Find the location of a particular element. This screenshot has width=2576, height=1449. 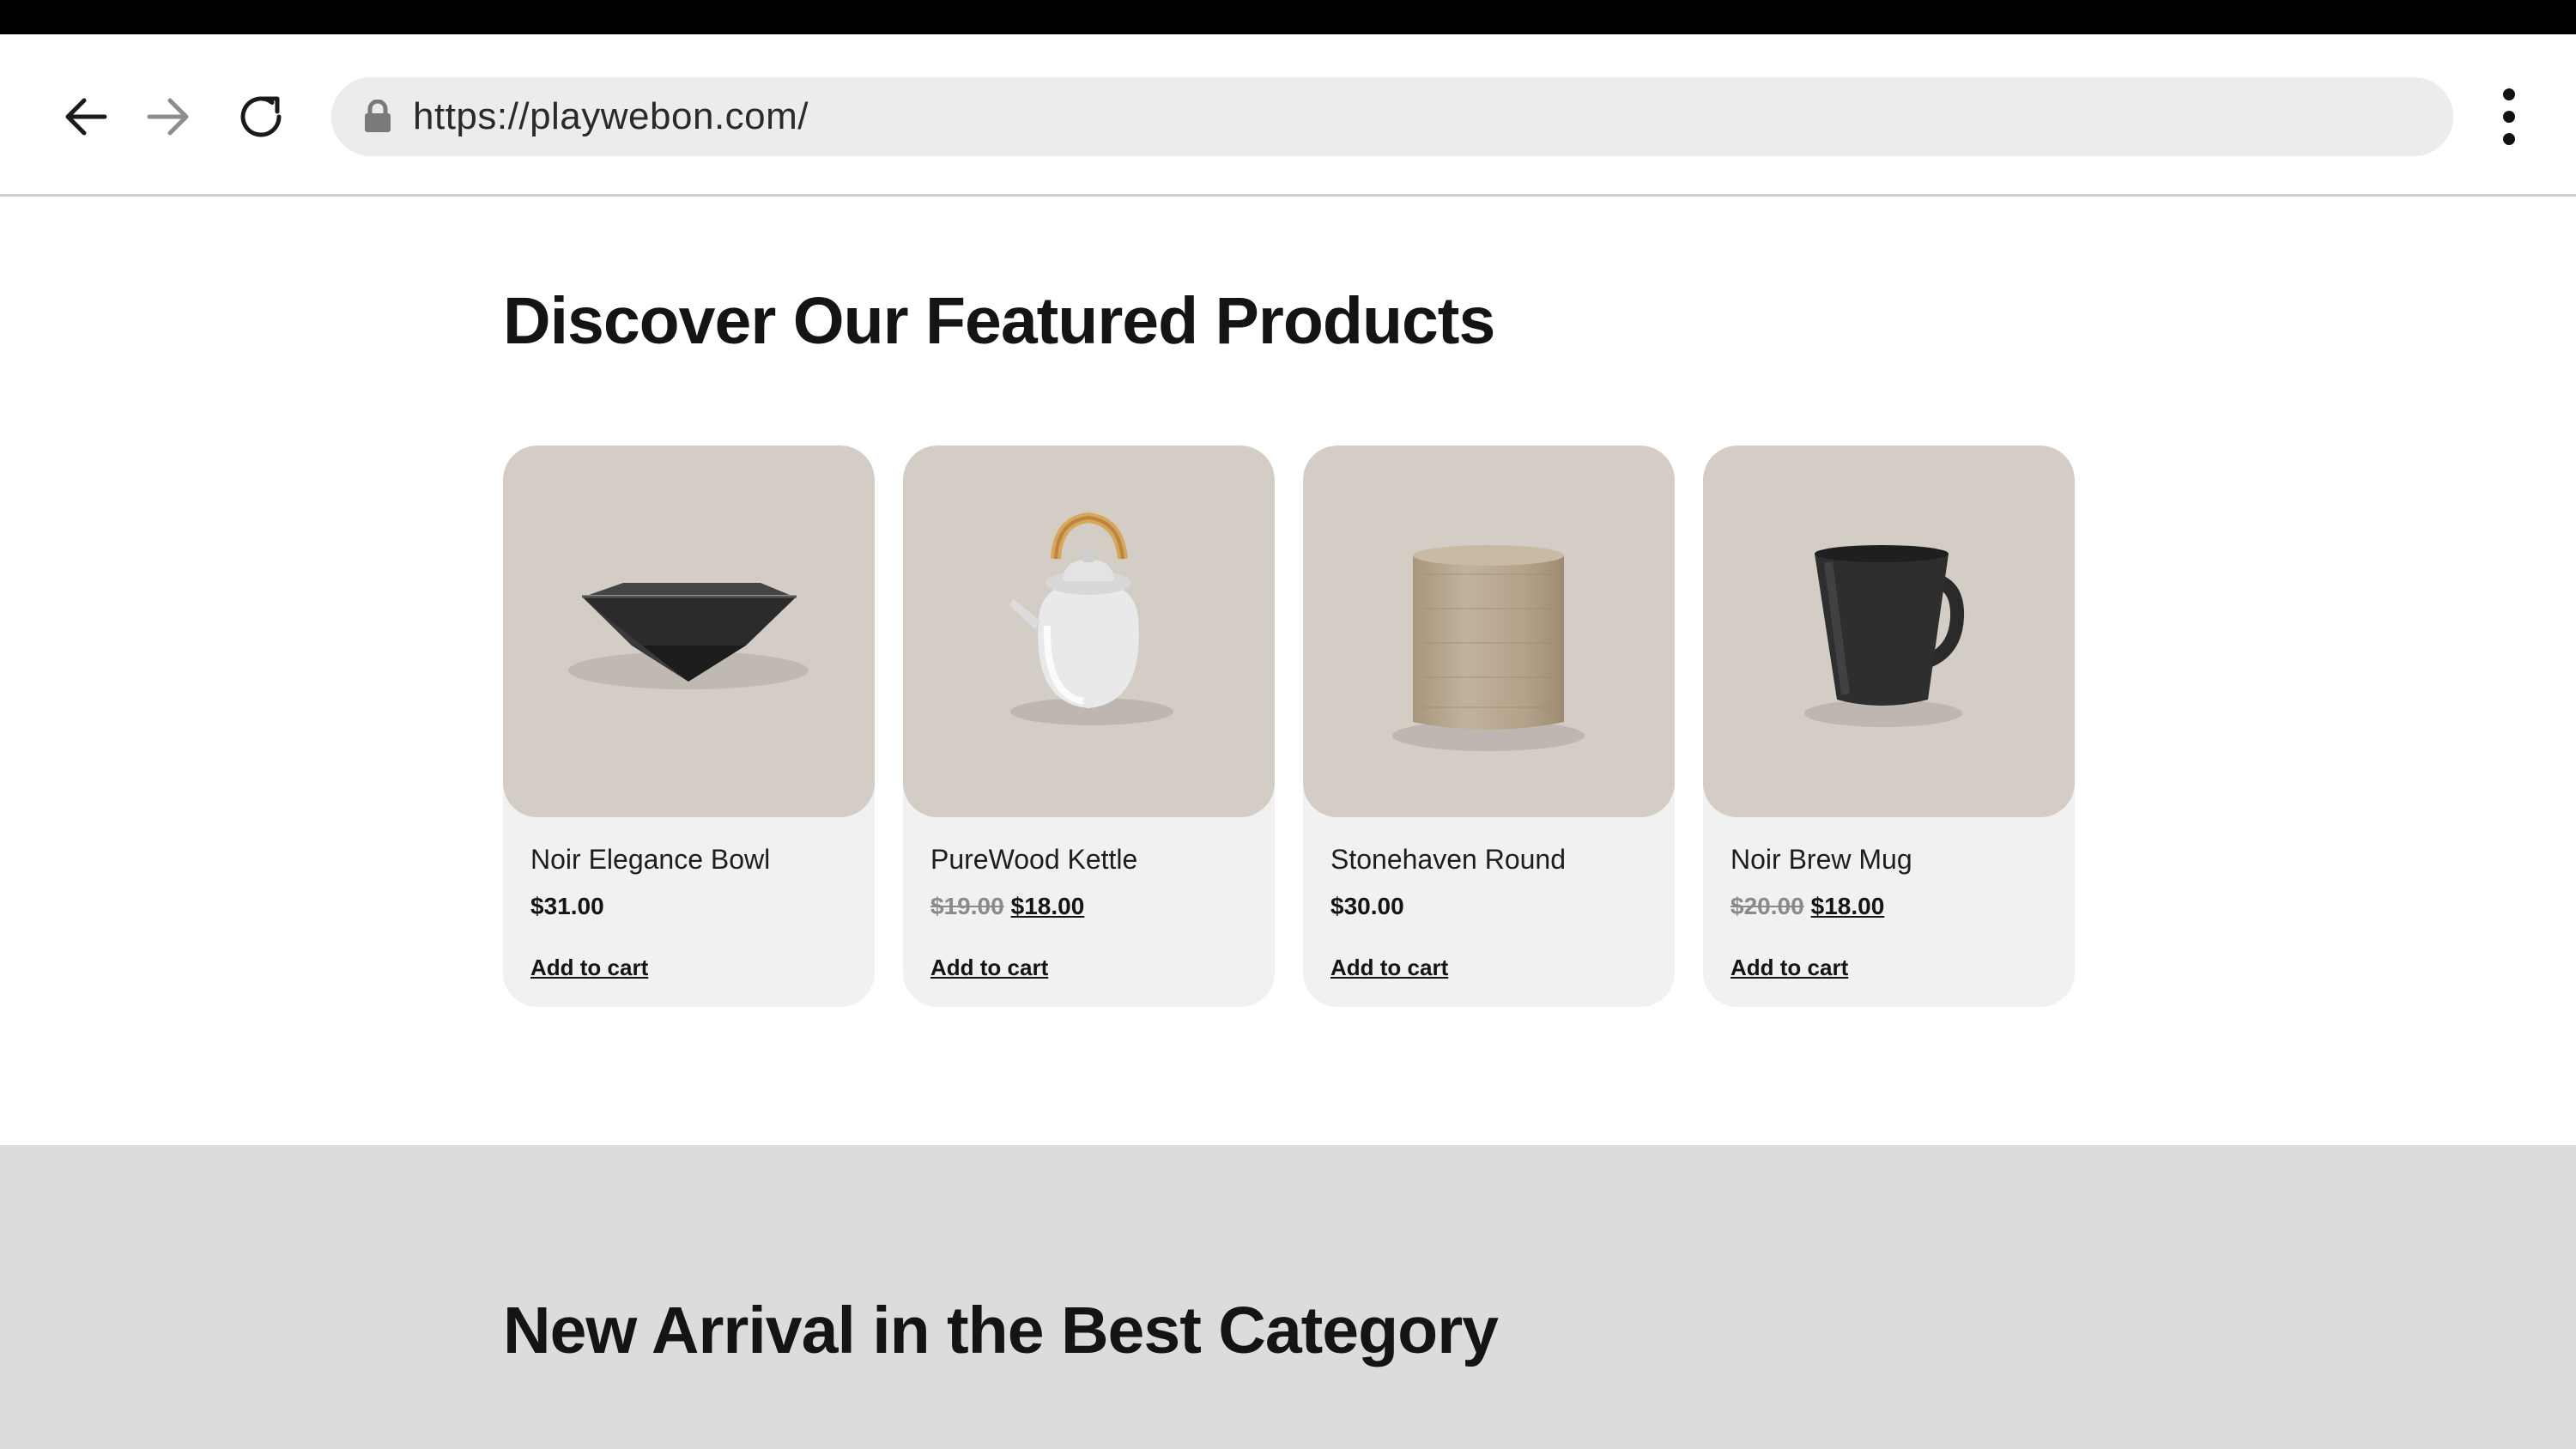

product-card: Noir Brew Mug $20.00 $18.00 Add to cart is located at coordinates (1889, 726).